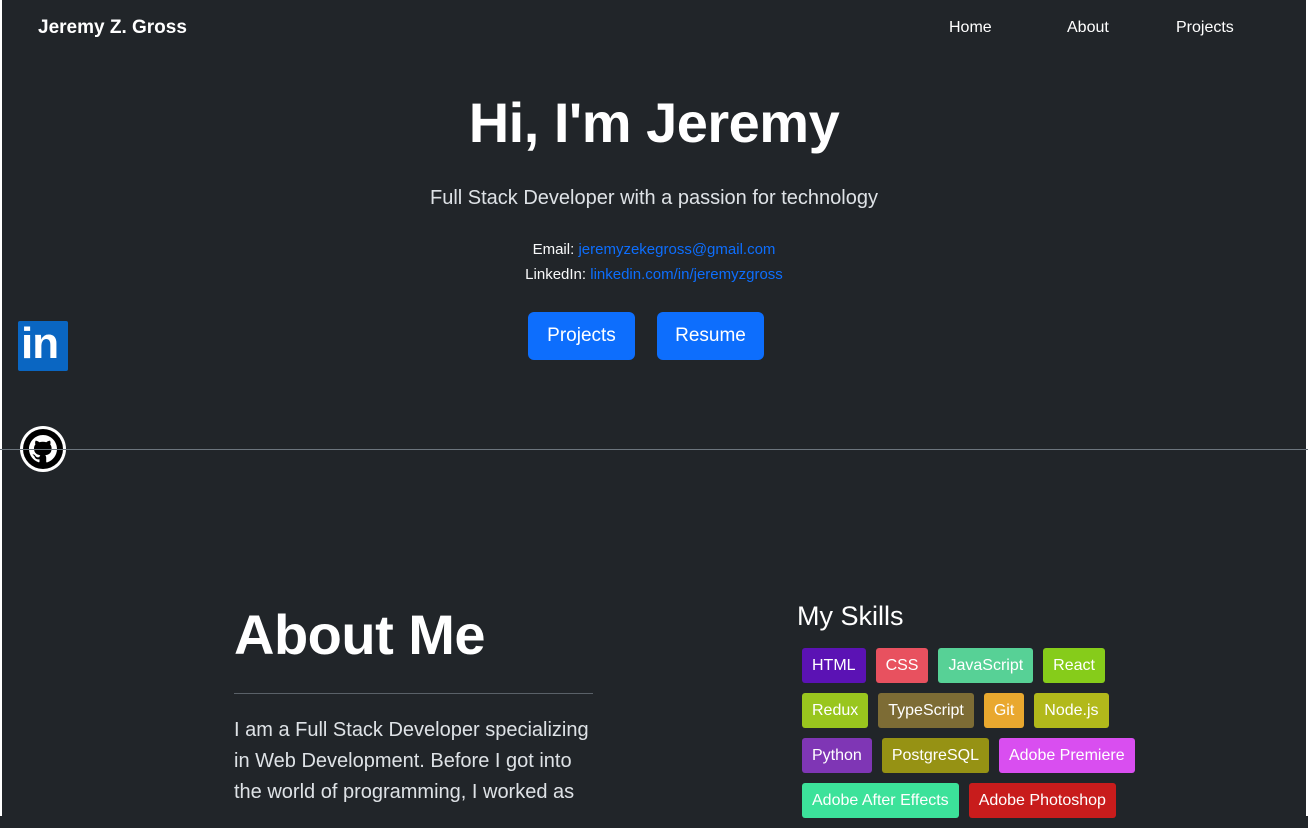 The height and width of the screenshot is (828, 1308). What do you see at coordinates (1074, 665) in the screenshot?
I see `skill-badge: React` at bounding box center [1074, 665].